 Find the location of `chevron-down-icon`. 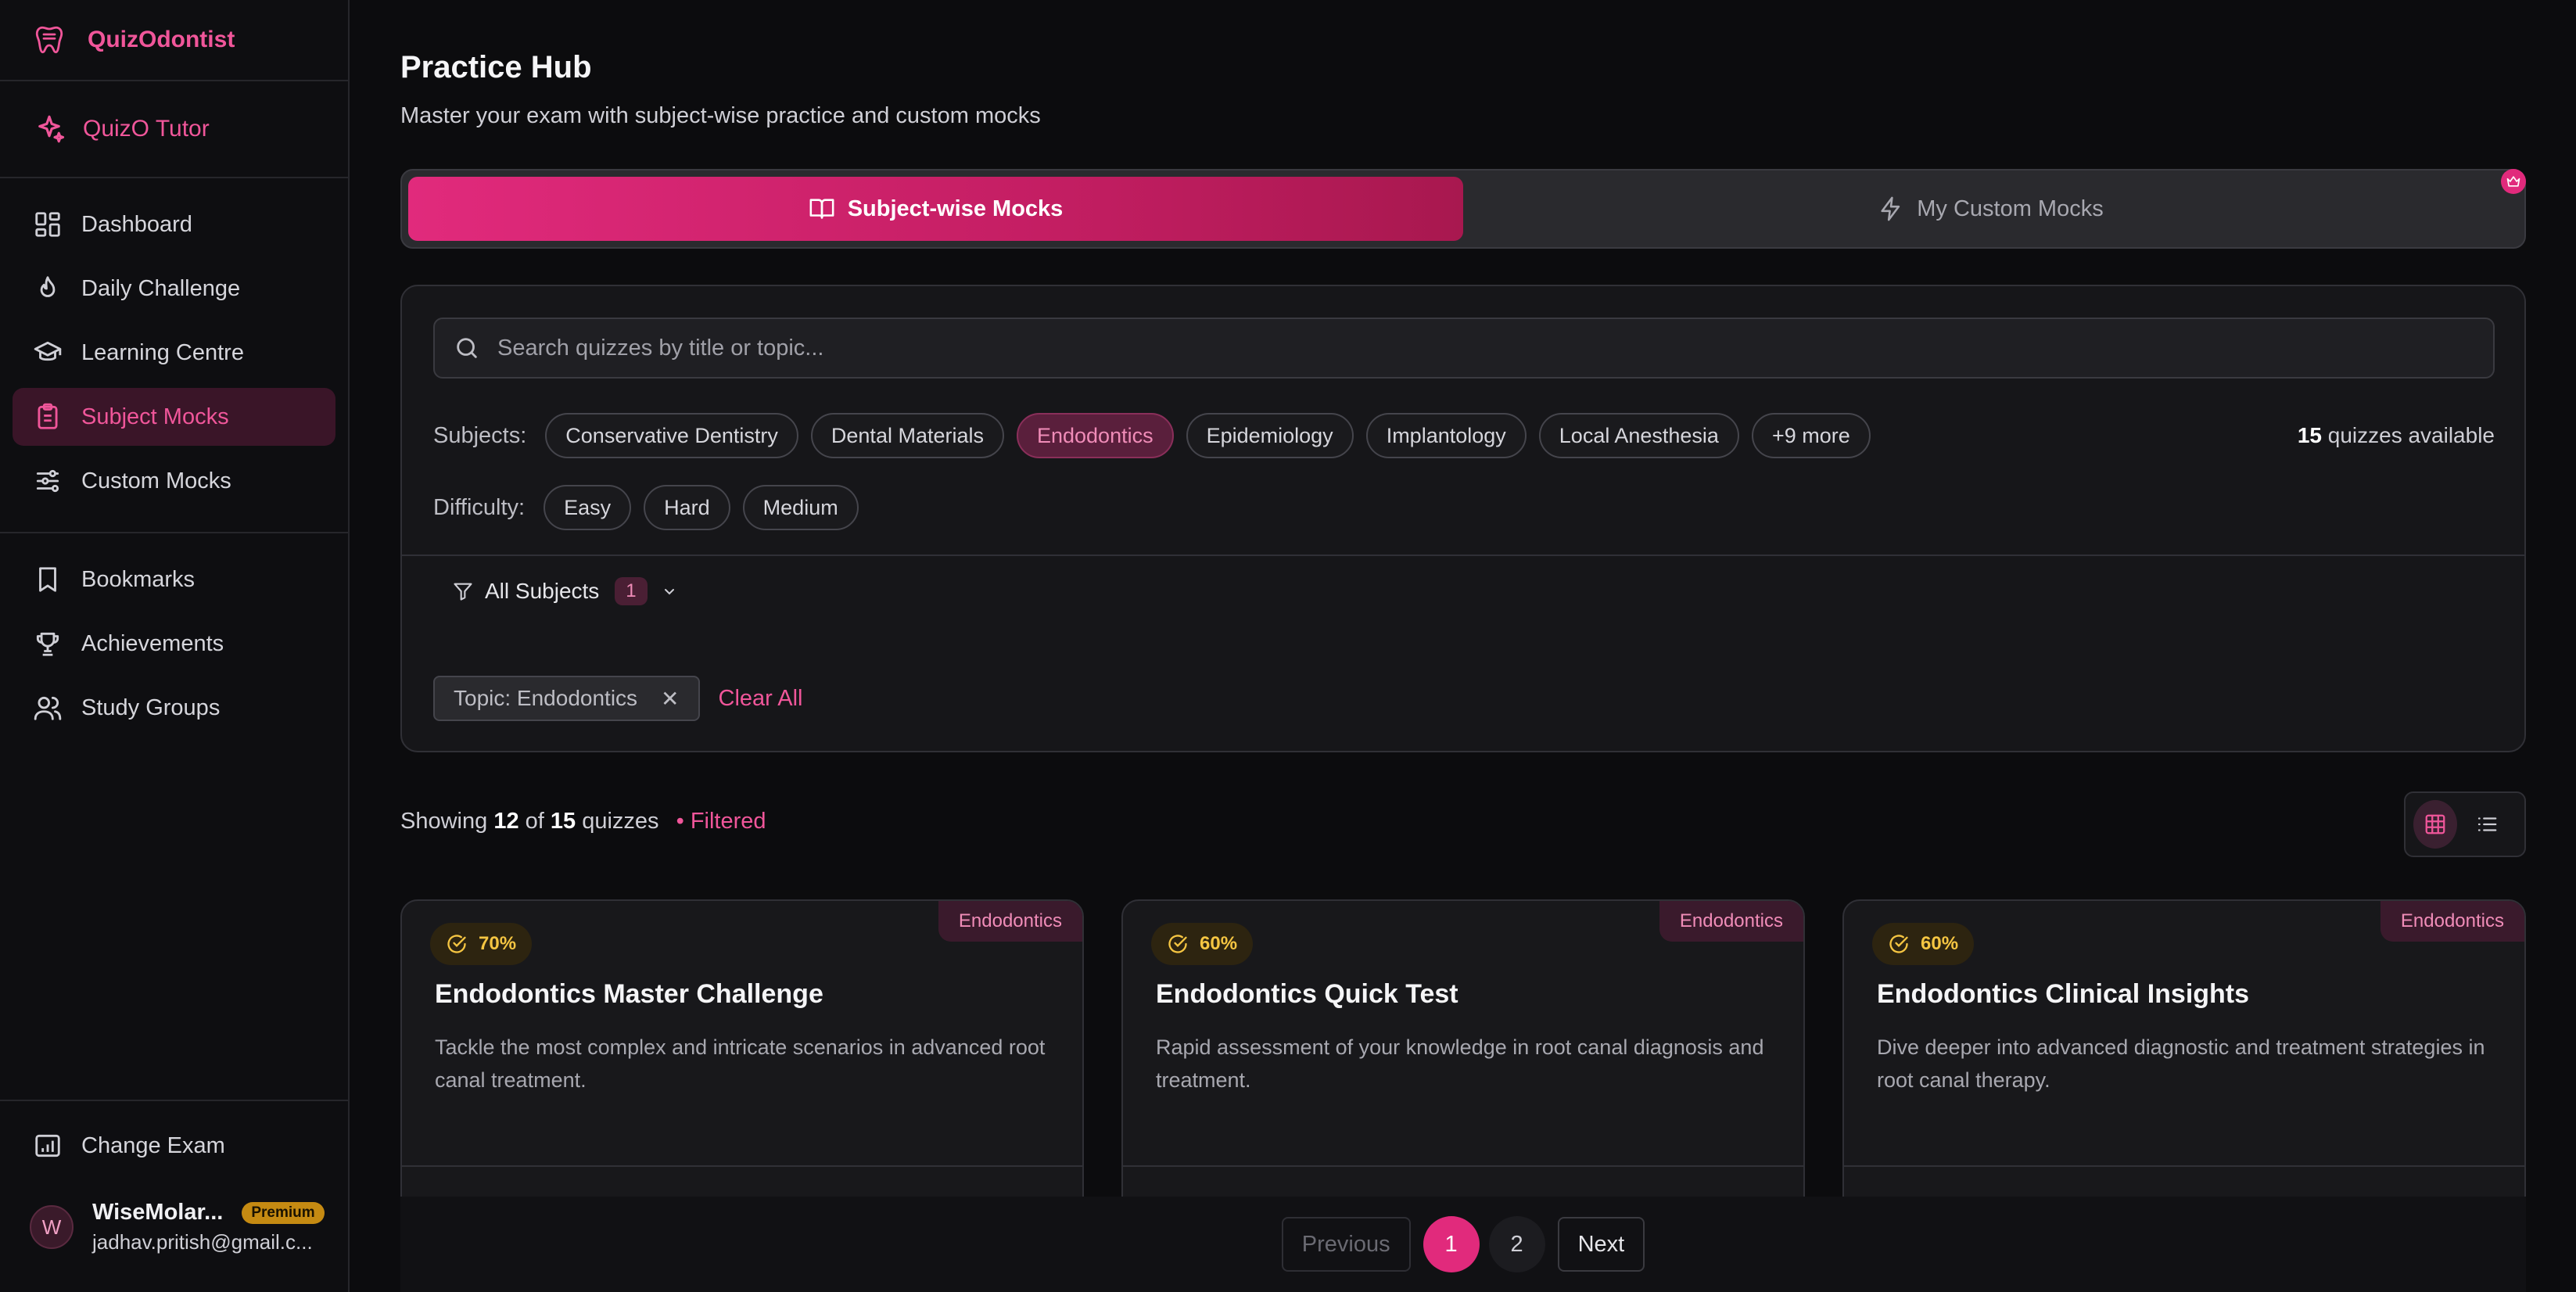

chevron-down-icon is located at coordinates (669, 591).